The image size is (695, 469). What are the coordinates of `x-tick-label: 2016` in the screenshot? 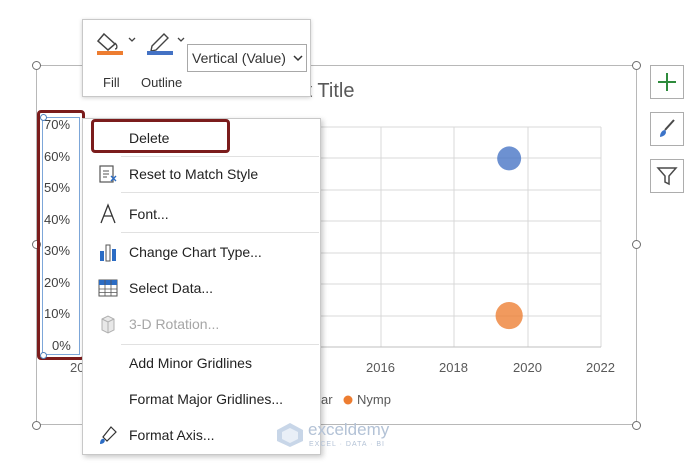 It's located at (380, 367).